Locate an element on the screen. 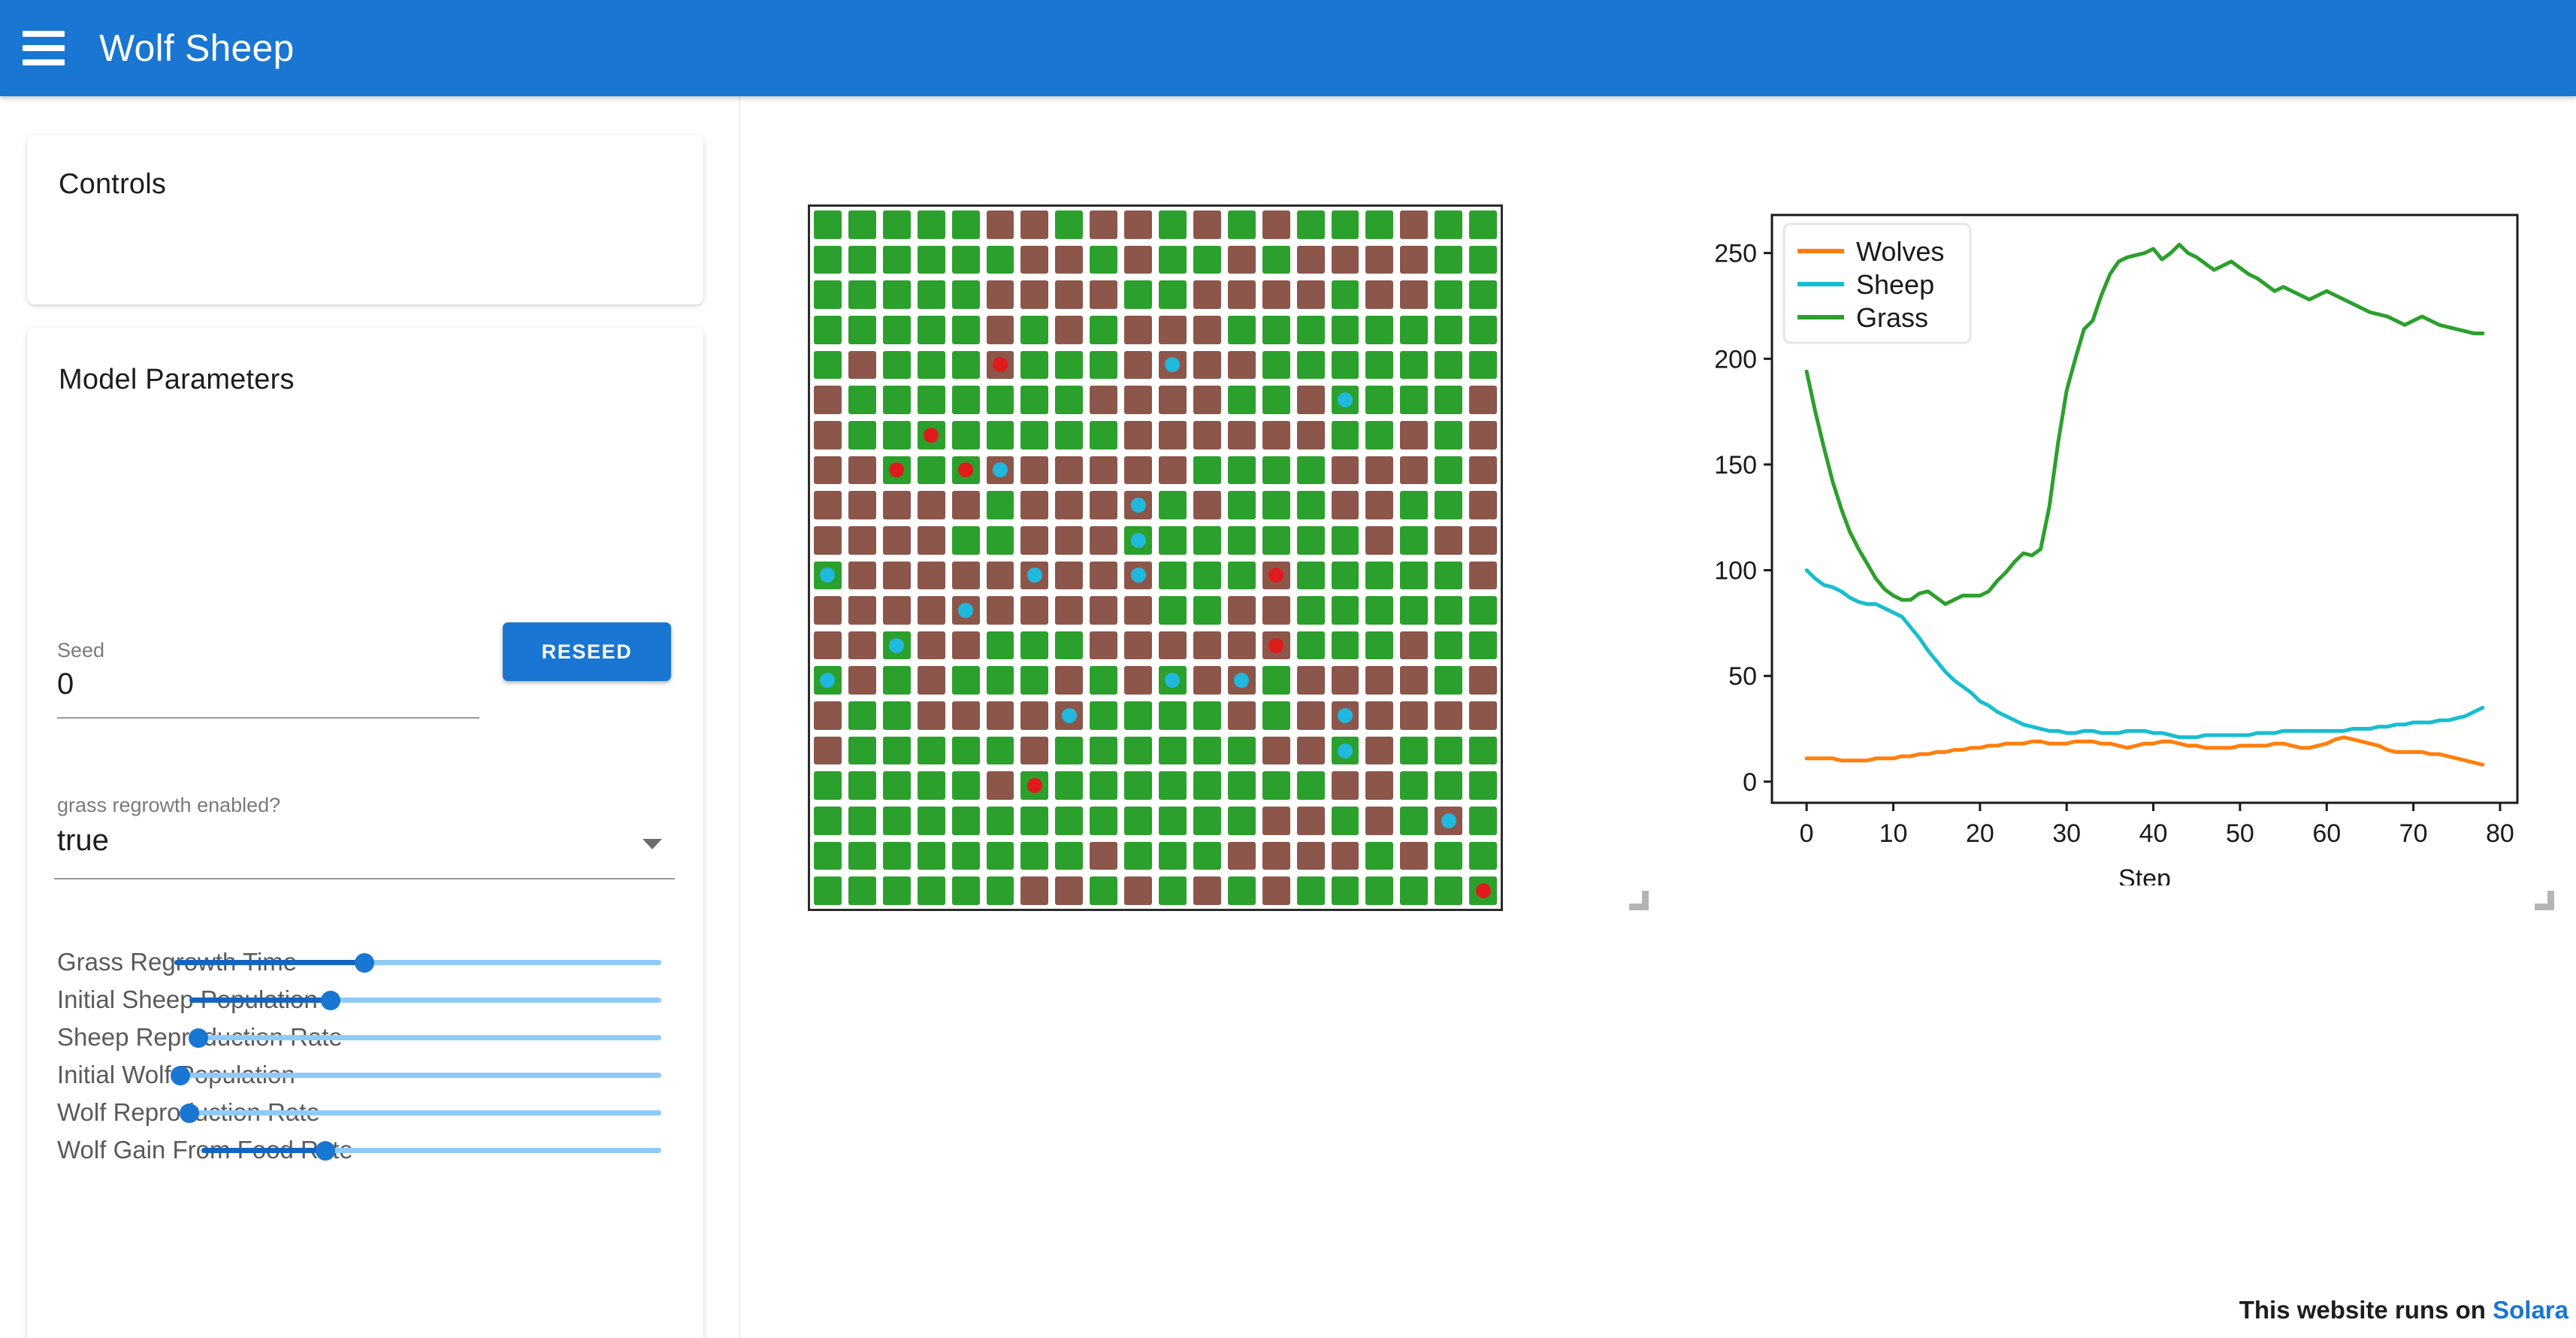 The image size is (2576, 1338). hamburger-menu-icon is located at coordinates (44, 48).